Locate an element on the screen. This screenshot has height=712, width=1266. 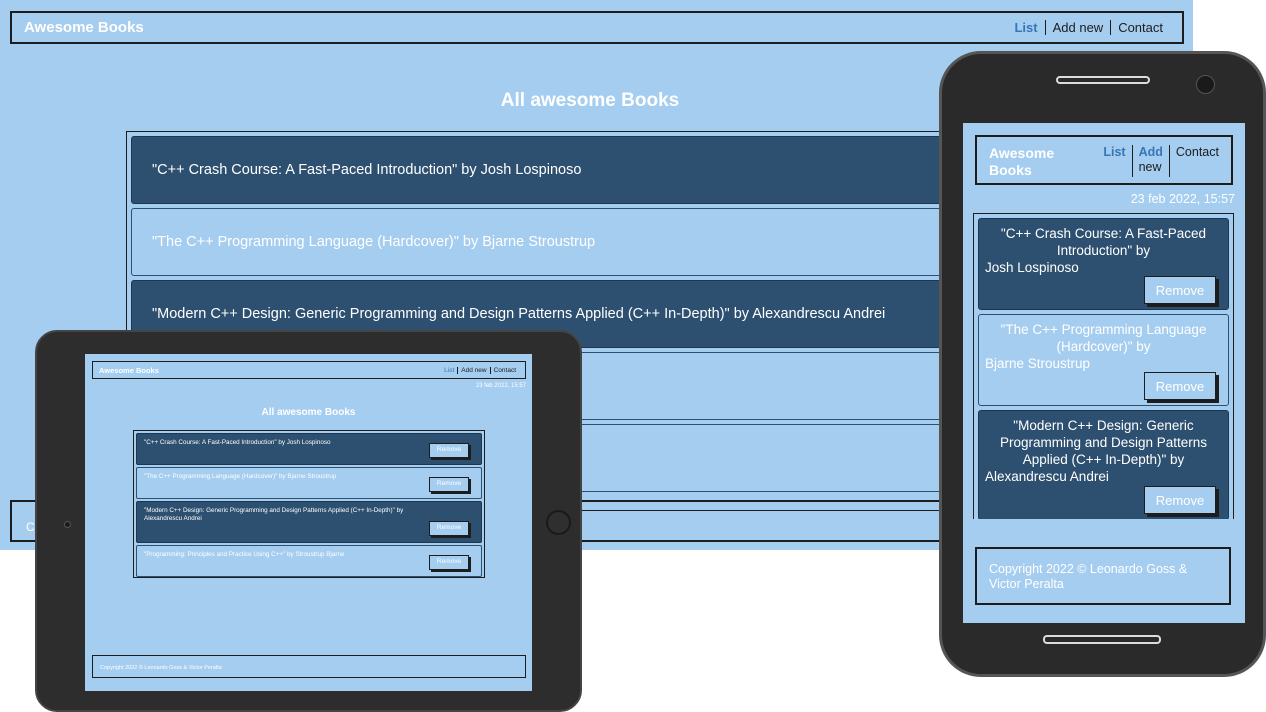
phone-footer-line: Victor Peralta is located at coordinates (1026, 584).